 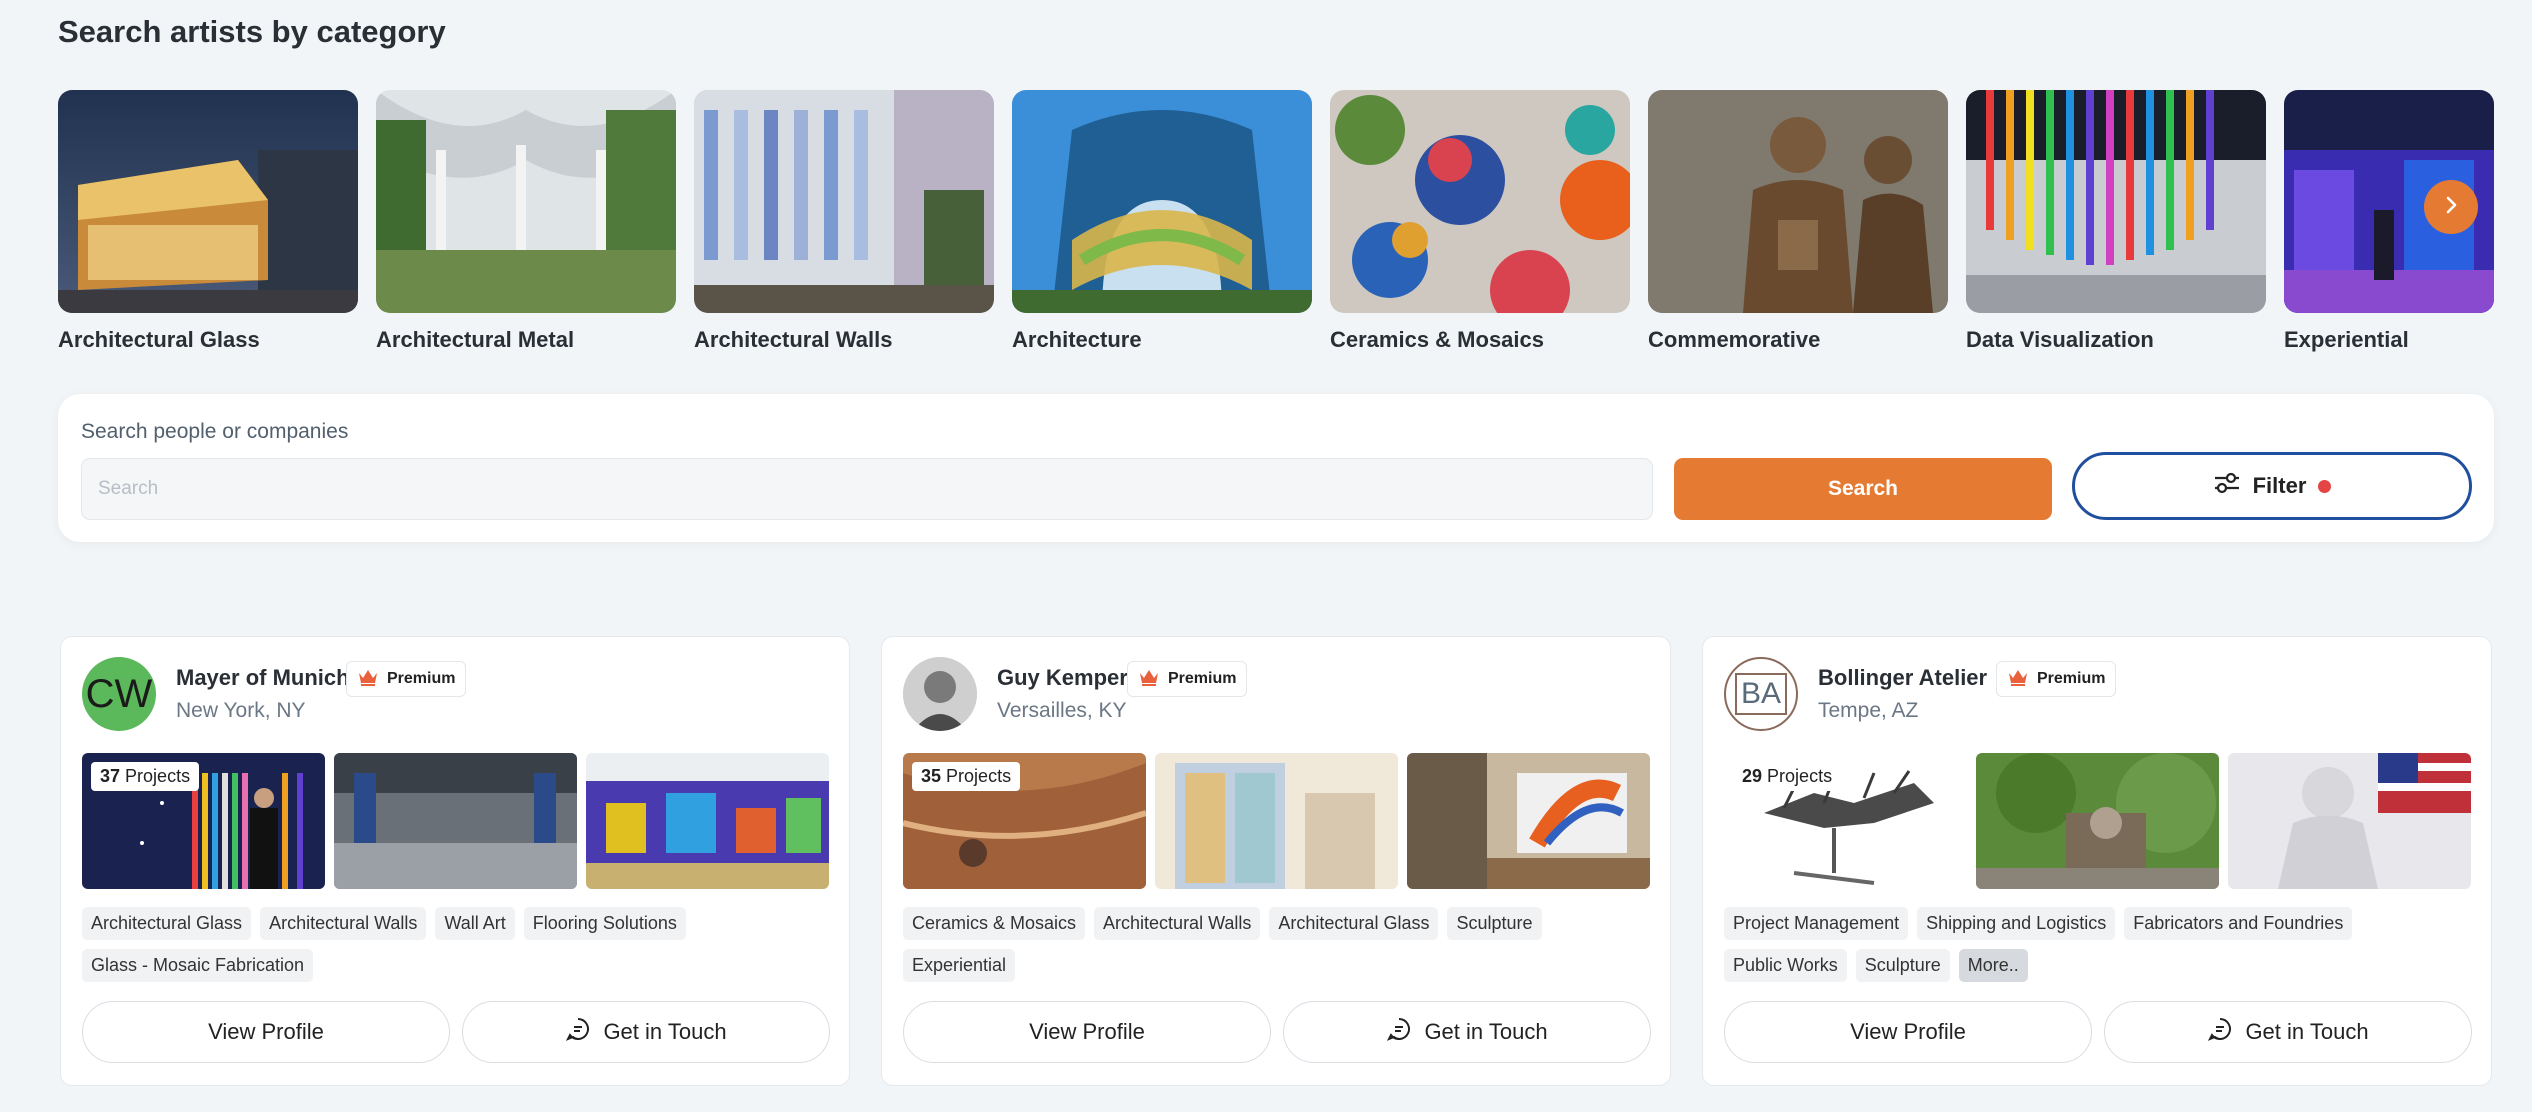 I want to click on tag: Flooring Solutions, so click(x=604, y=923).